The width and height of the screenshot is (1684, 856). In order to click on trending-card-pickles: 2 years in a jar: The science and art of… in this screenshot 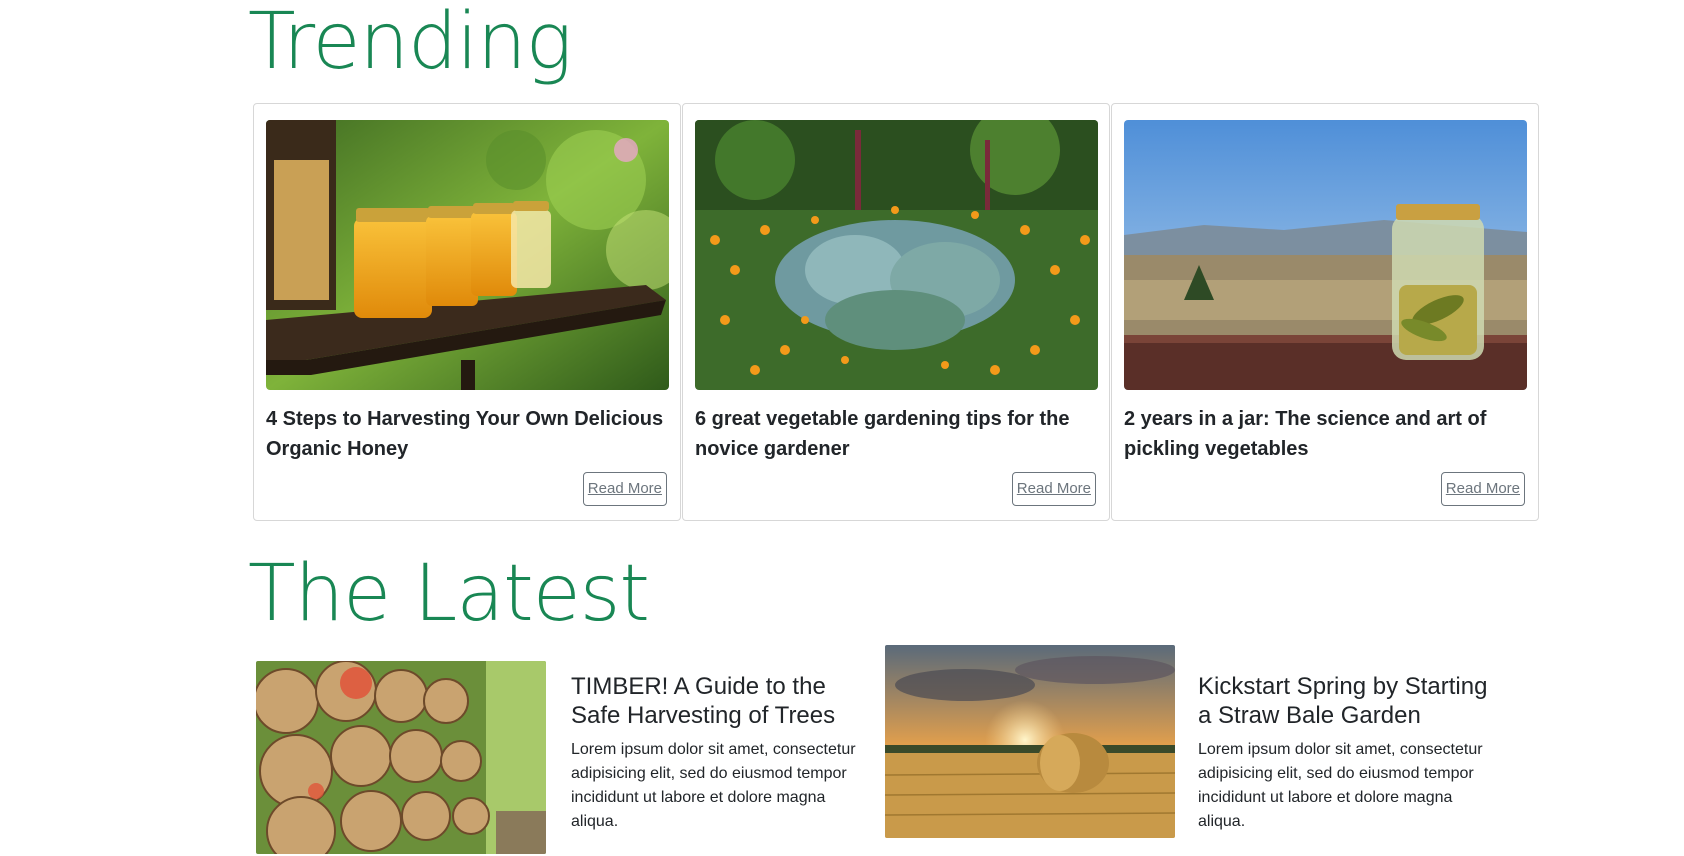, I will do `click(1325, 312)`.